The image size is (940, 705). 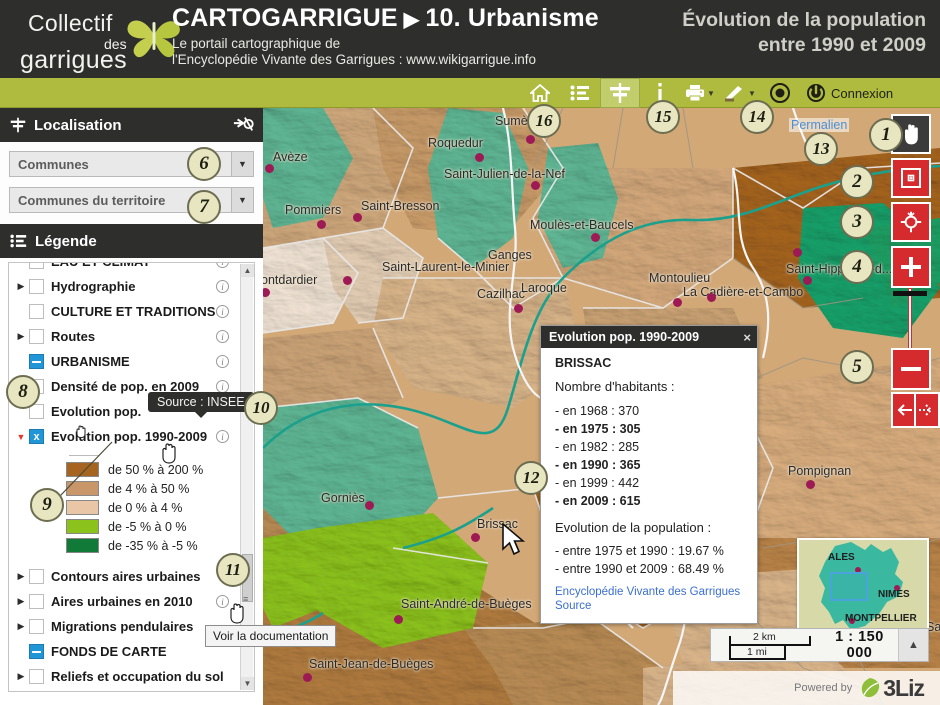 I want to click on map-label: Moulès-et-Baucels, so click(x=582, y=225).